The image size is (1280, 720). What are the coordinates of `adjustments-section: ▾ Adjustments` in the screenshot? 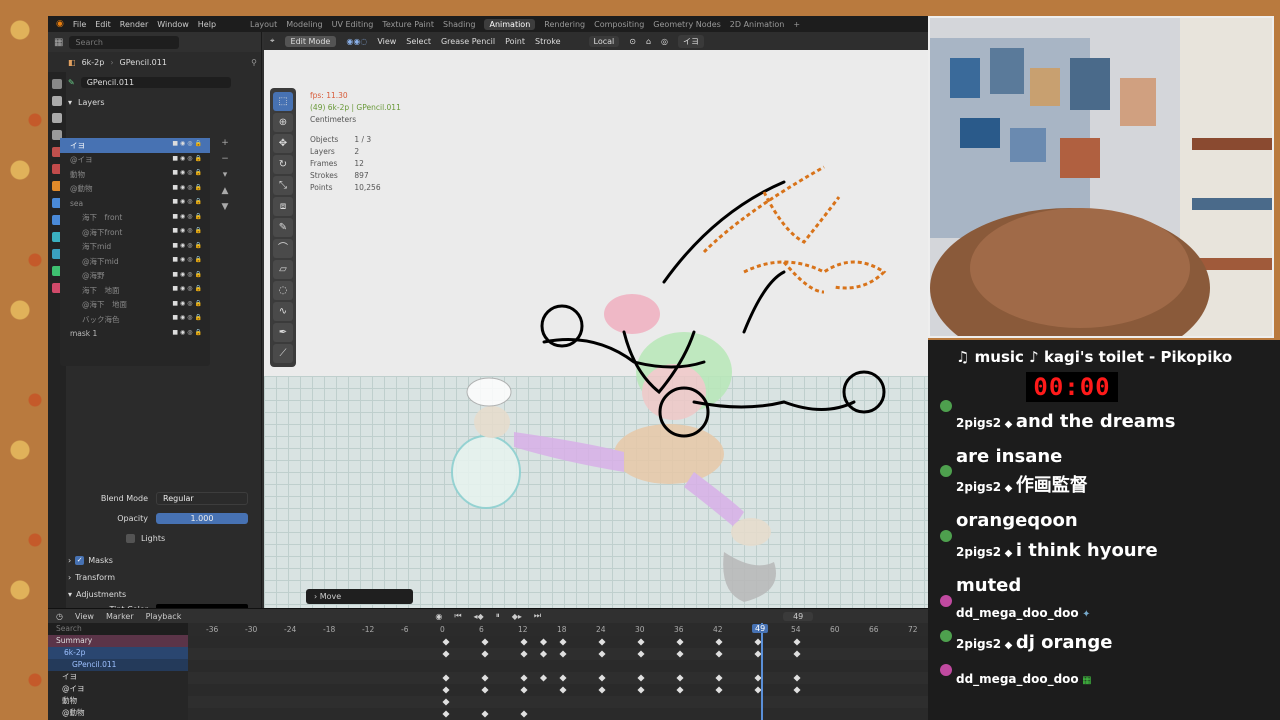 It's located at (158, 594).